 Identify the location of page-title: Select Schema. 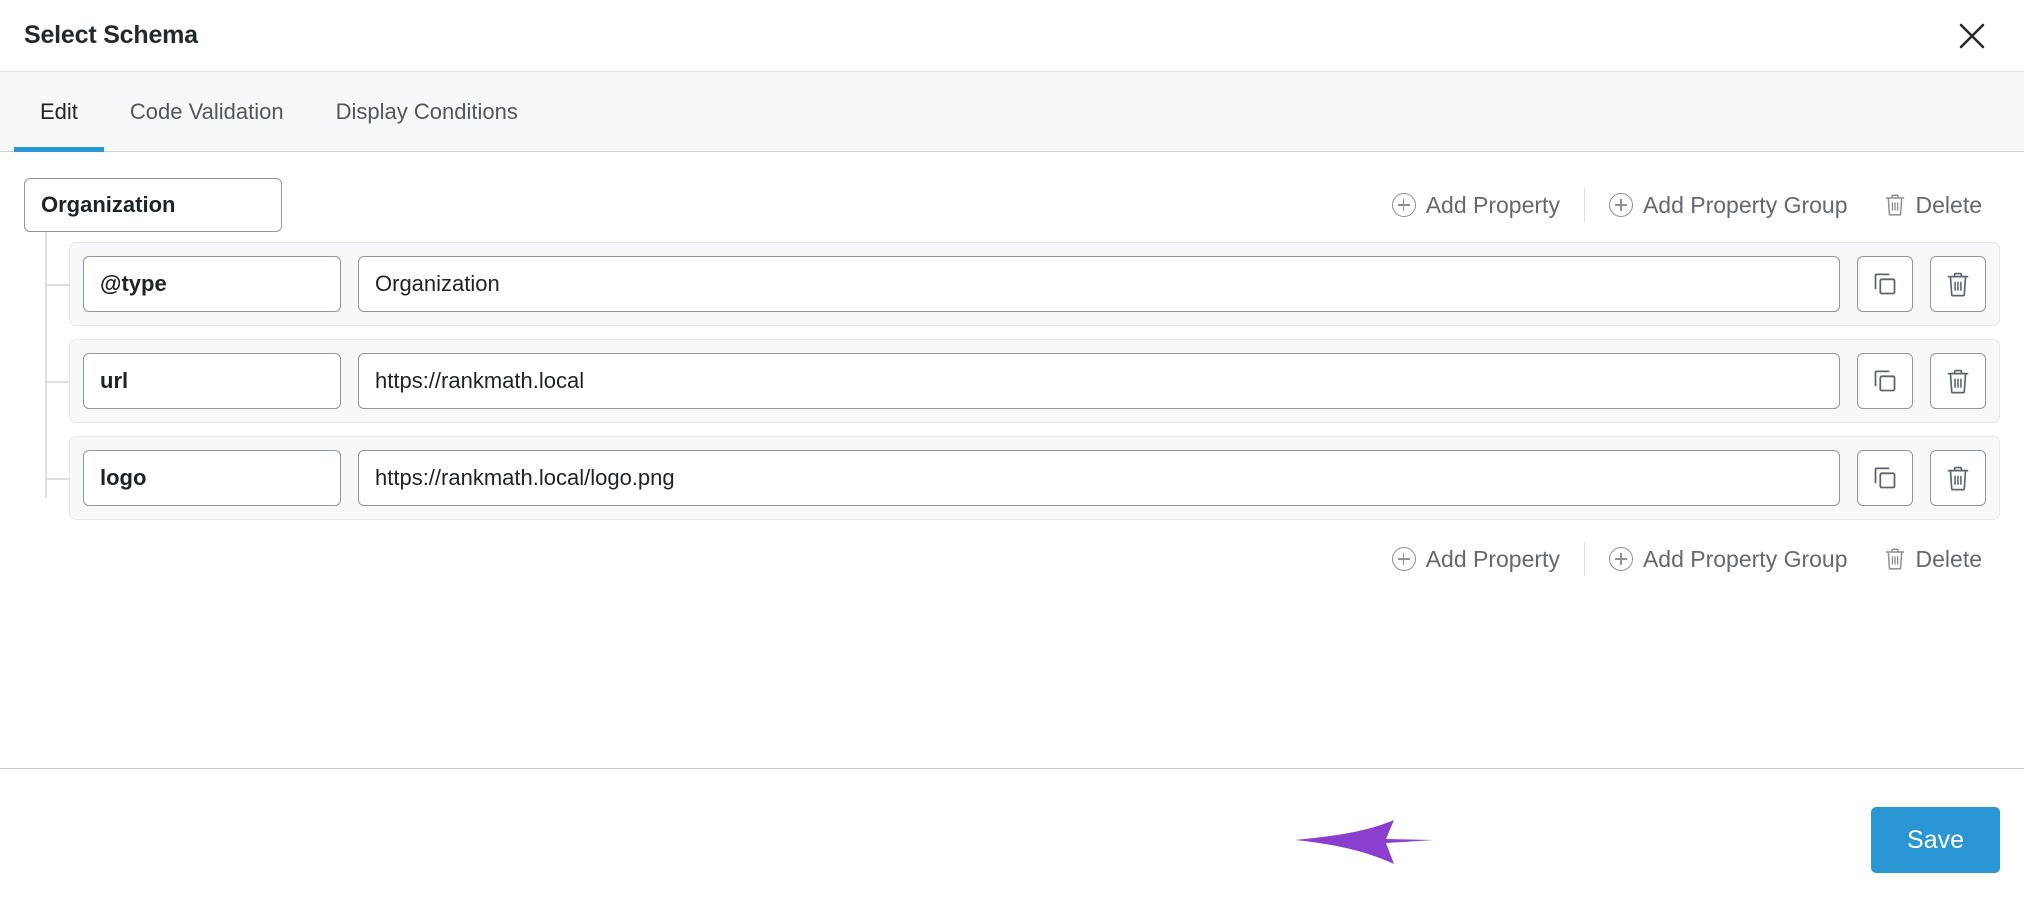
(111, 35).